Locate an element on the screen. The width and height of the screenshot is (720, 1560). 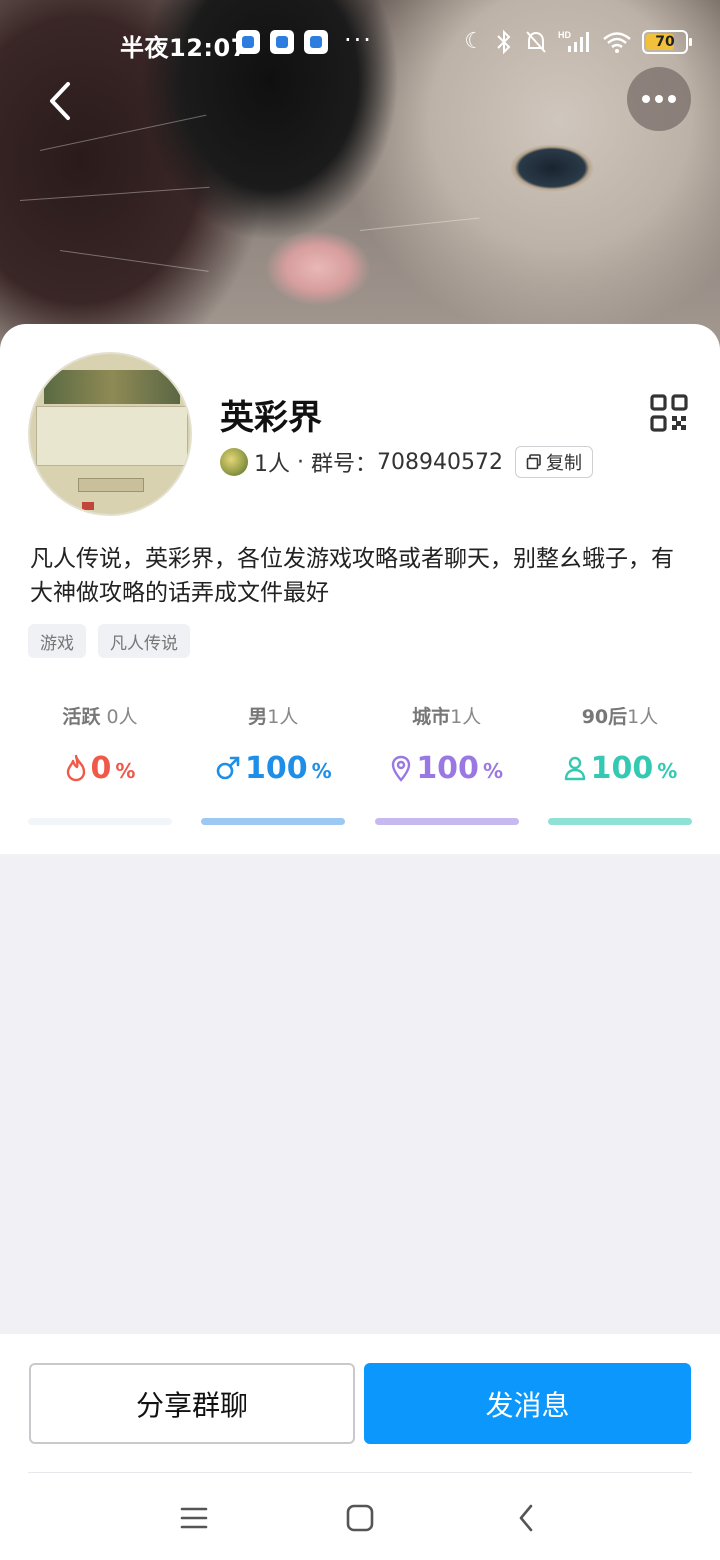
stat-count: 0人 is located at coordinates (122, 717).